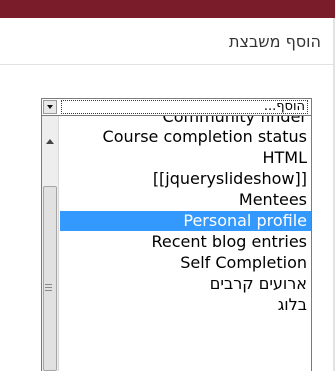  What do you see at coordinates (275, 41) in the screenshot?
I see `block-title: הוסף משבצת` at bounding box center [275, 41].